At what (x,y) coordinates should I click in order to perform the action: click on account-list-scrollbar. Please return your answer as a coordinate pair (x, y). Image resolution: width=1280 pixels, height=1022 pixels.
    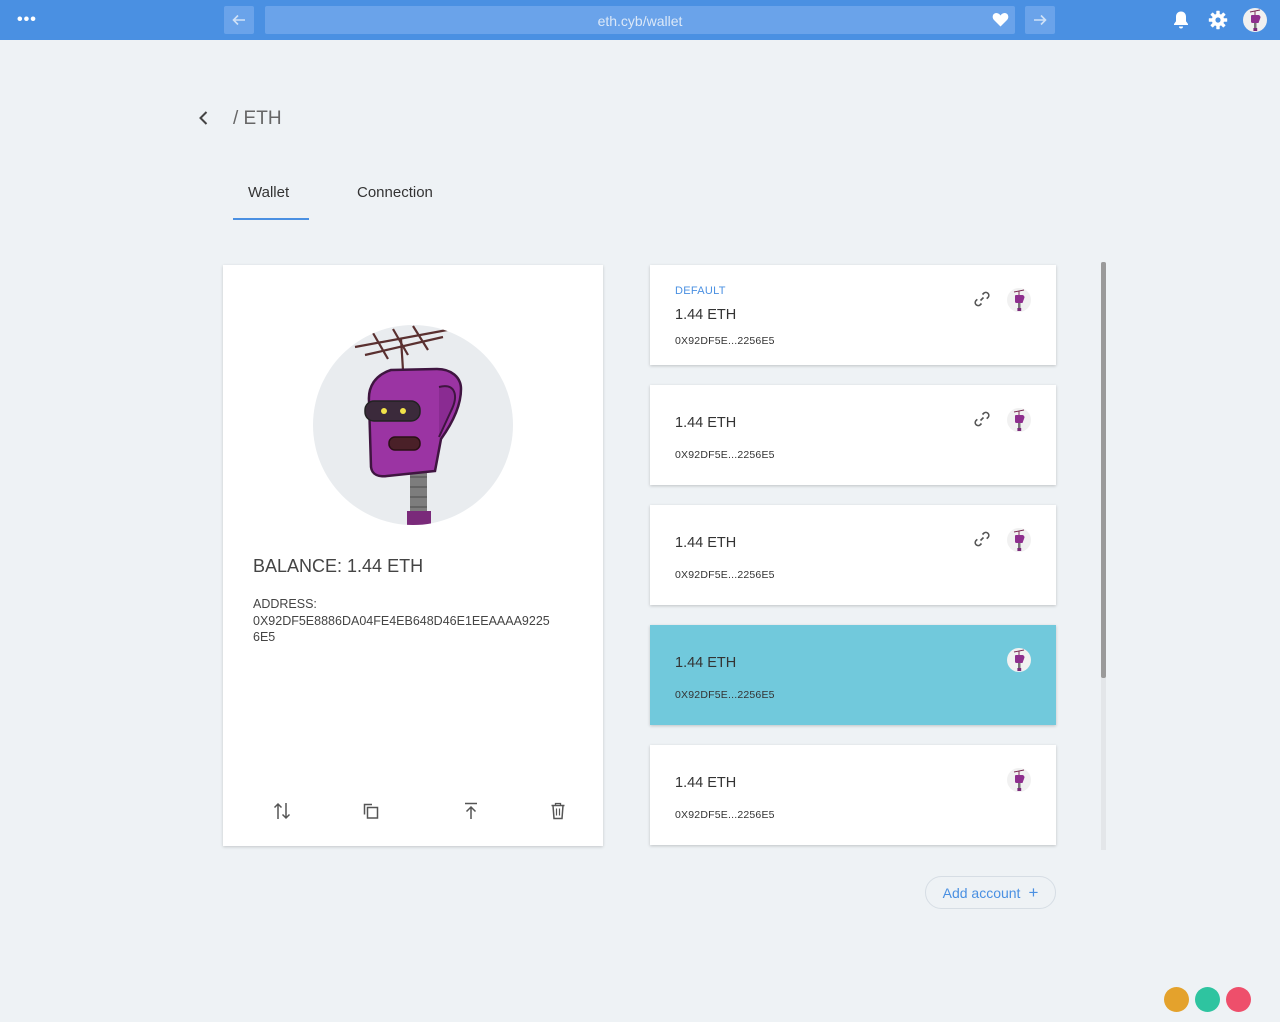
    Looking at the image, I should click on (1103, 556).